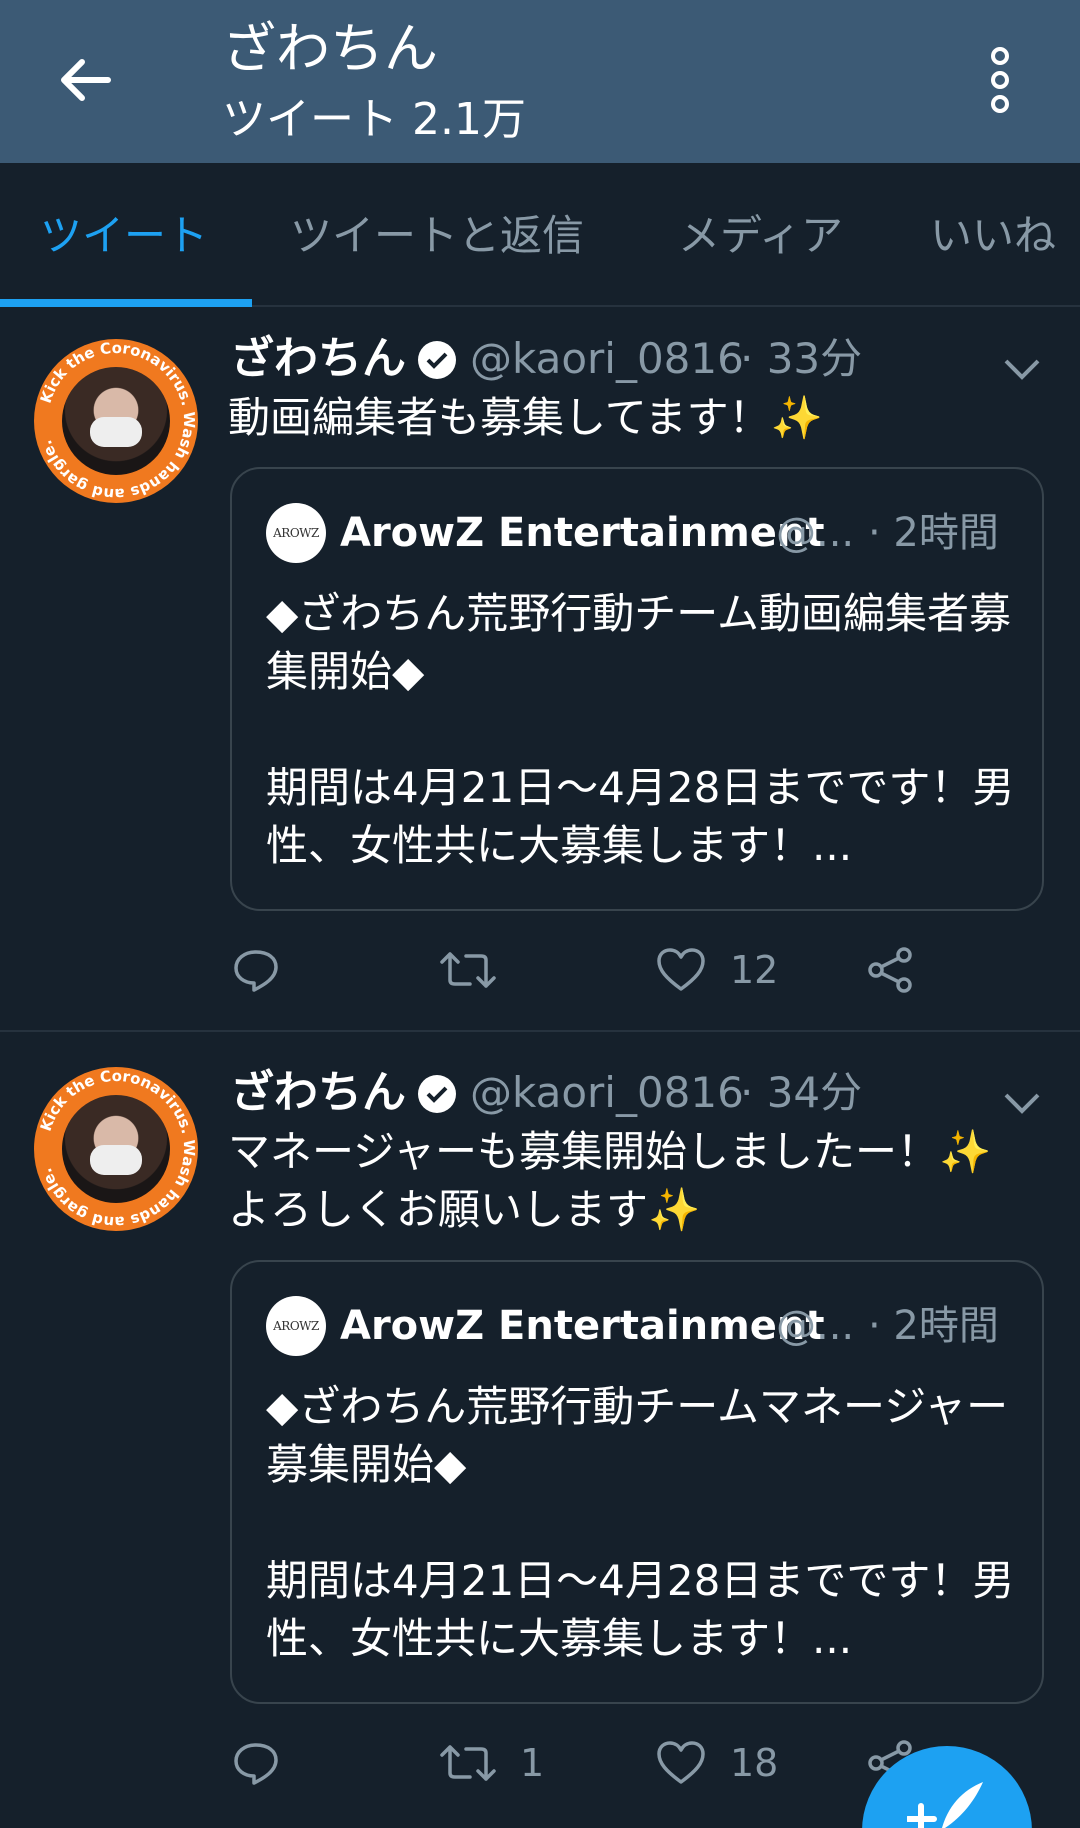 The image size is (1080, 1828). What do you see at coordinates (993, 236) in the screenshot?
I see `tab-likes: いいね` at bounding box center [993, 236].